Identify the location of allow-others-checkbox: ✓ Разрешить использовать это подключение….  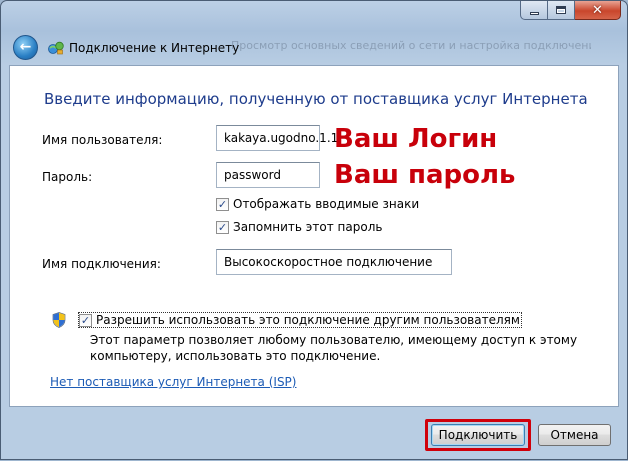
(300, 320).